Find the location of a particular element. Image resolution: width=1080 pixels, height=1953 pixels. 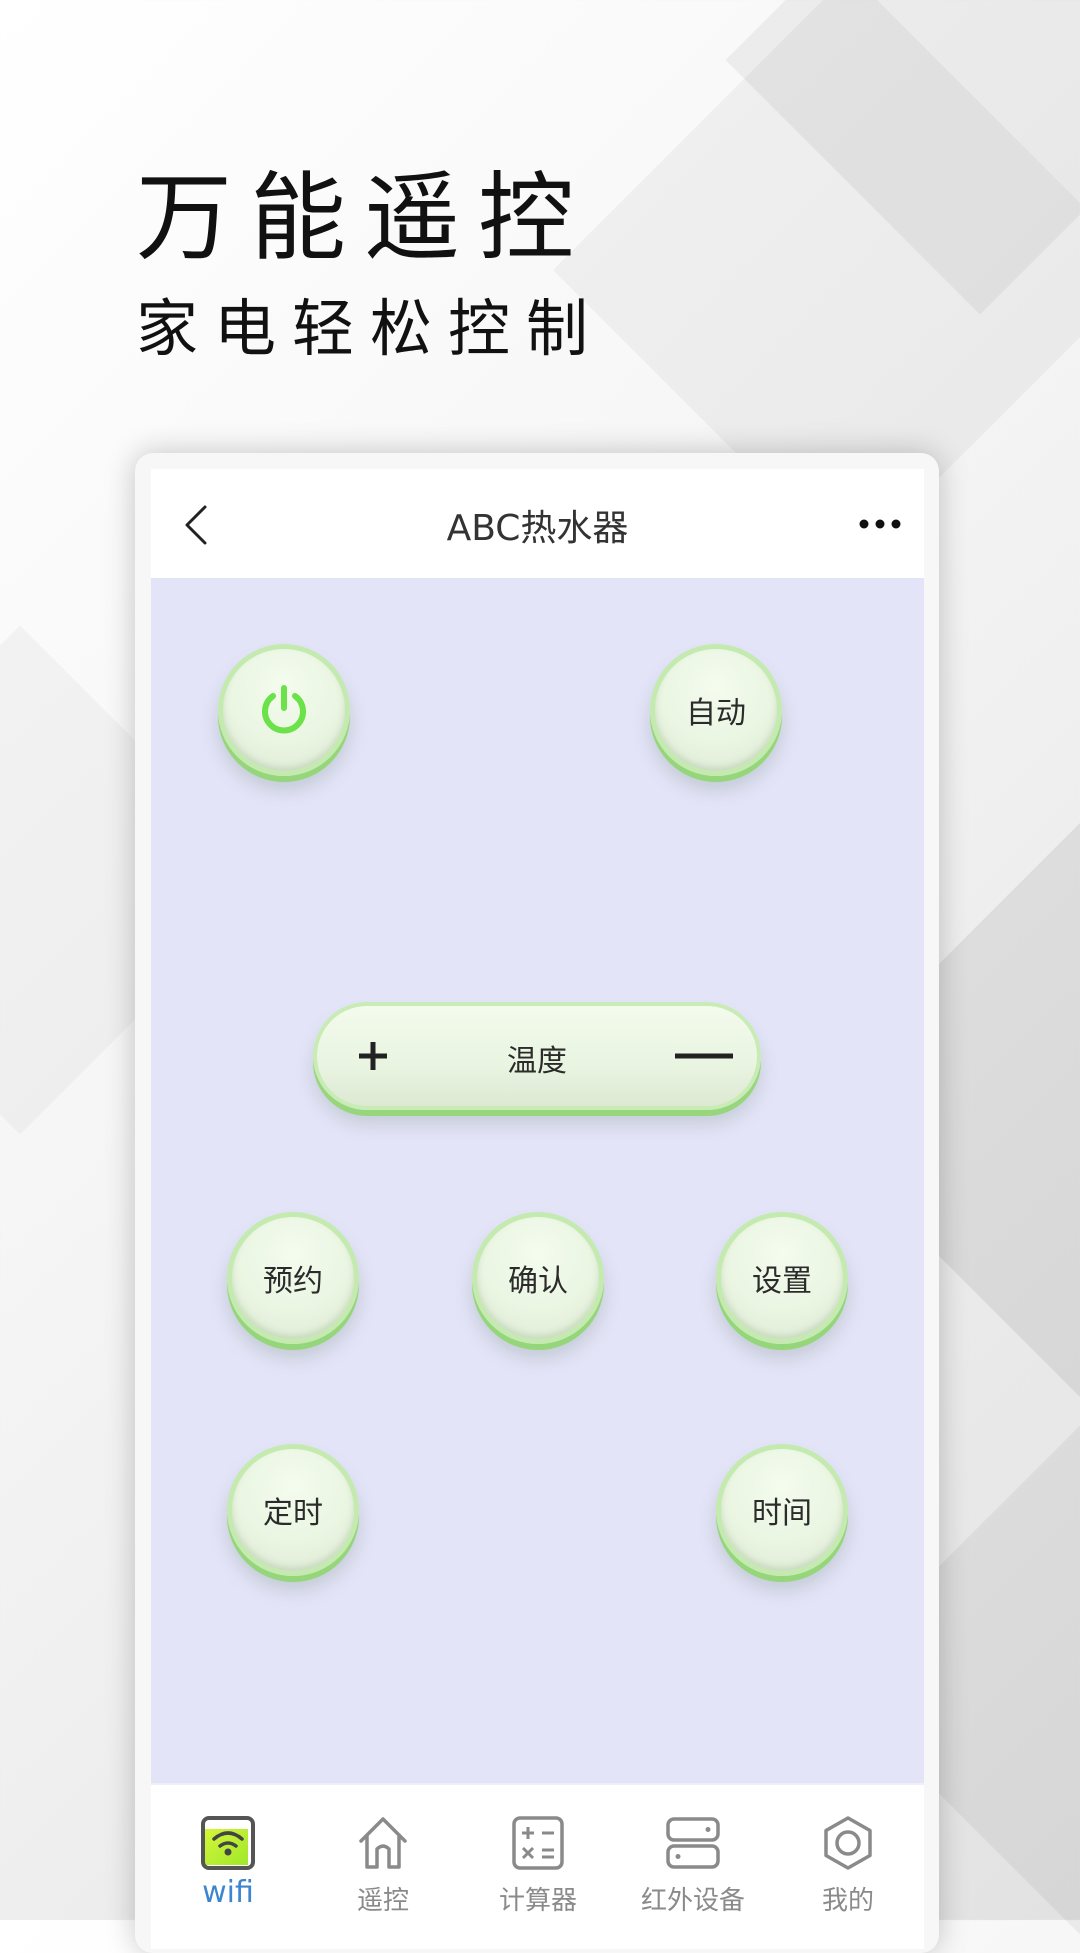

more-button is located at coordinates (880, 524).